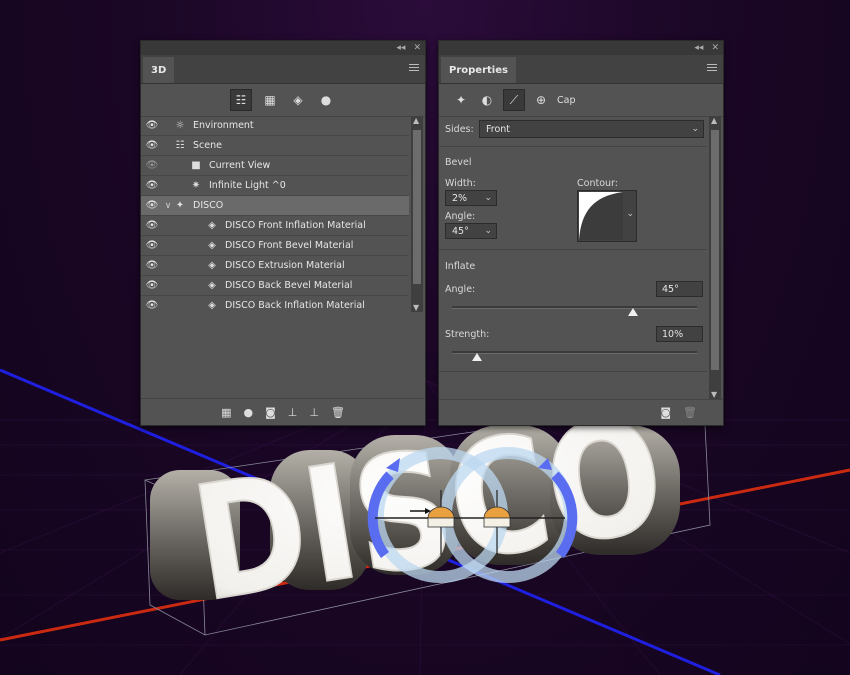  I want to click on new-light-icon: ●, so click(248, 412).